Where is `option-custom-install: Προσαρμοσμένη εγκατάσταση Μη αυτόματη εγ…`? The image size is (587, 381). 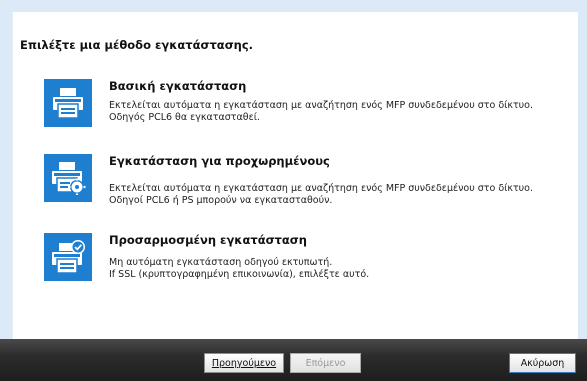
option-custom-install: Προσαρμοσμένη εγκατάσταση Μη αυτόματη εγ… is located at coordinates (304, 258).